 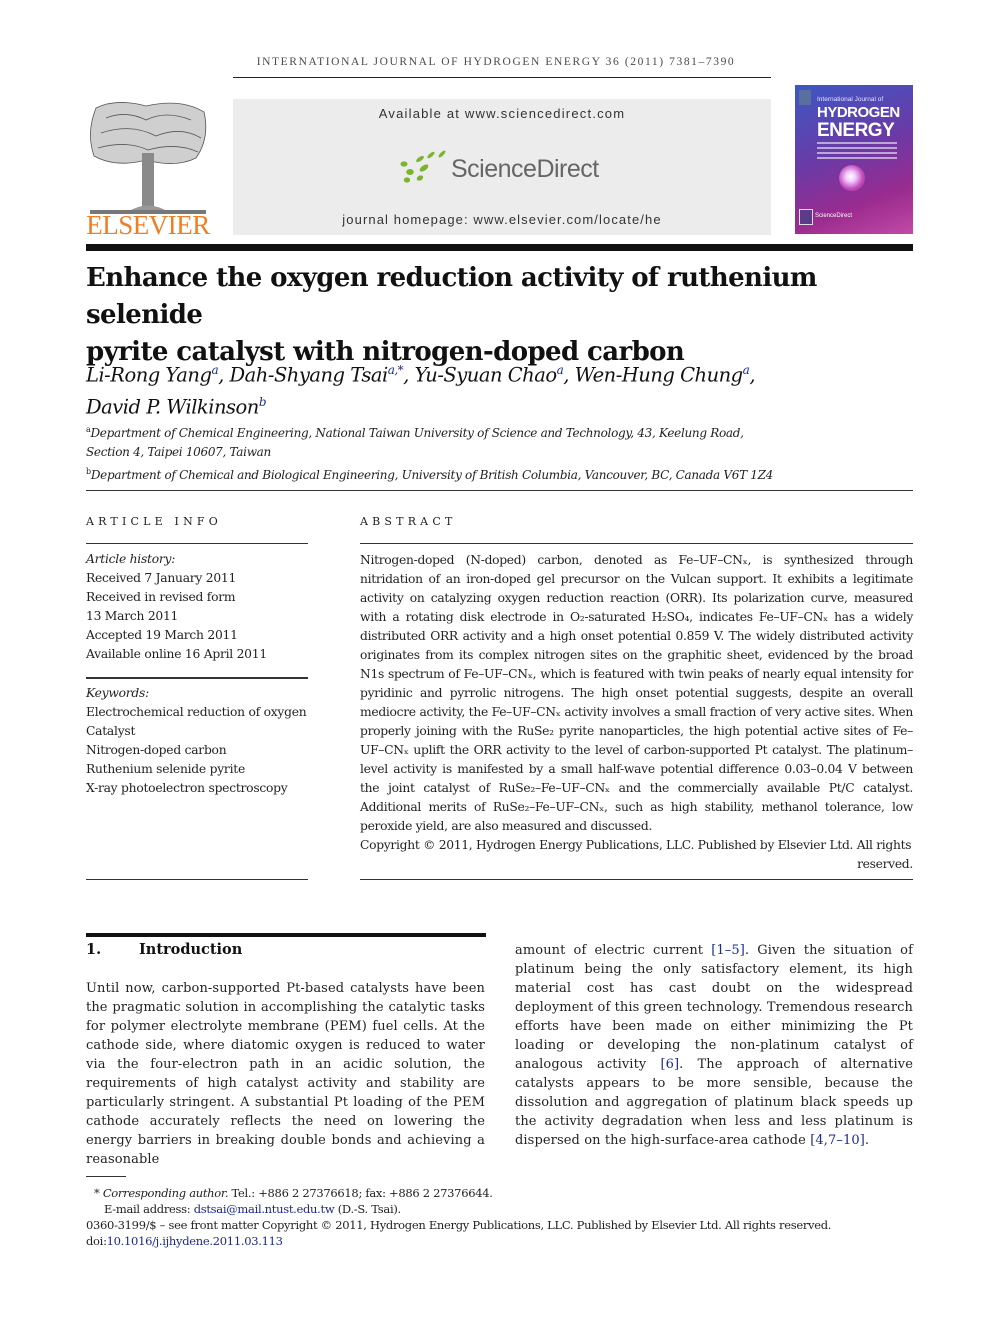 What do you see at coordinates (636, 879) in the screenshot?
I see `abstract-bottom-rule` at bounding box center [636, 879].